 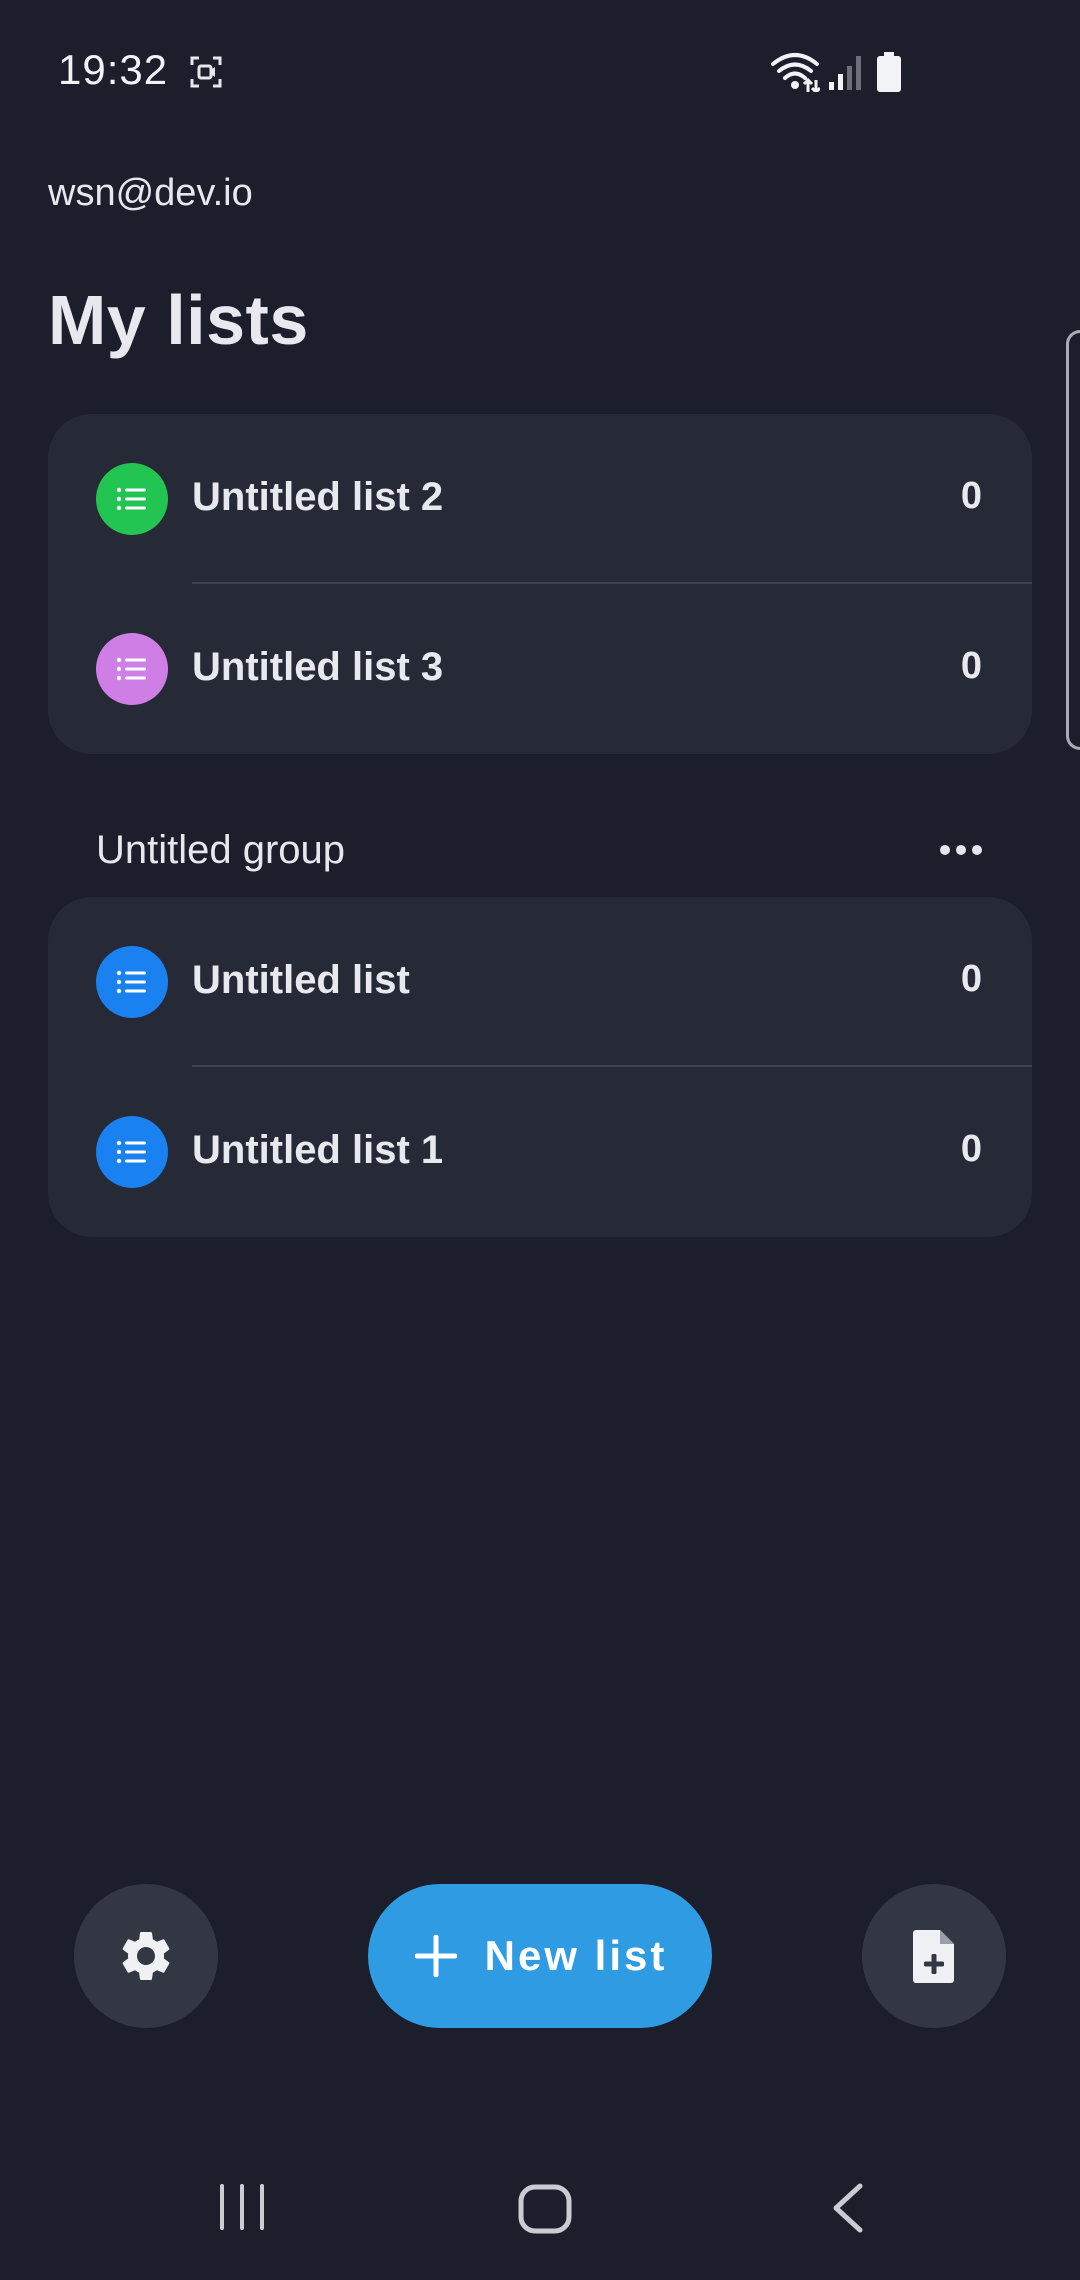 I want to click on list-item: Untitled list 1 0, so click(x=540, y=1152).